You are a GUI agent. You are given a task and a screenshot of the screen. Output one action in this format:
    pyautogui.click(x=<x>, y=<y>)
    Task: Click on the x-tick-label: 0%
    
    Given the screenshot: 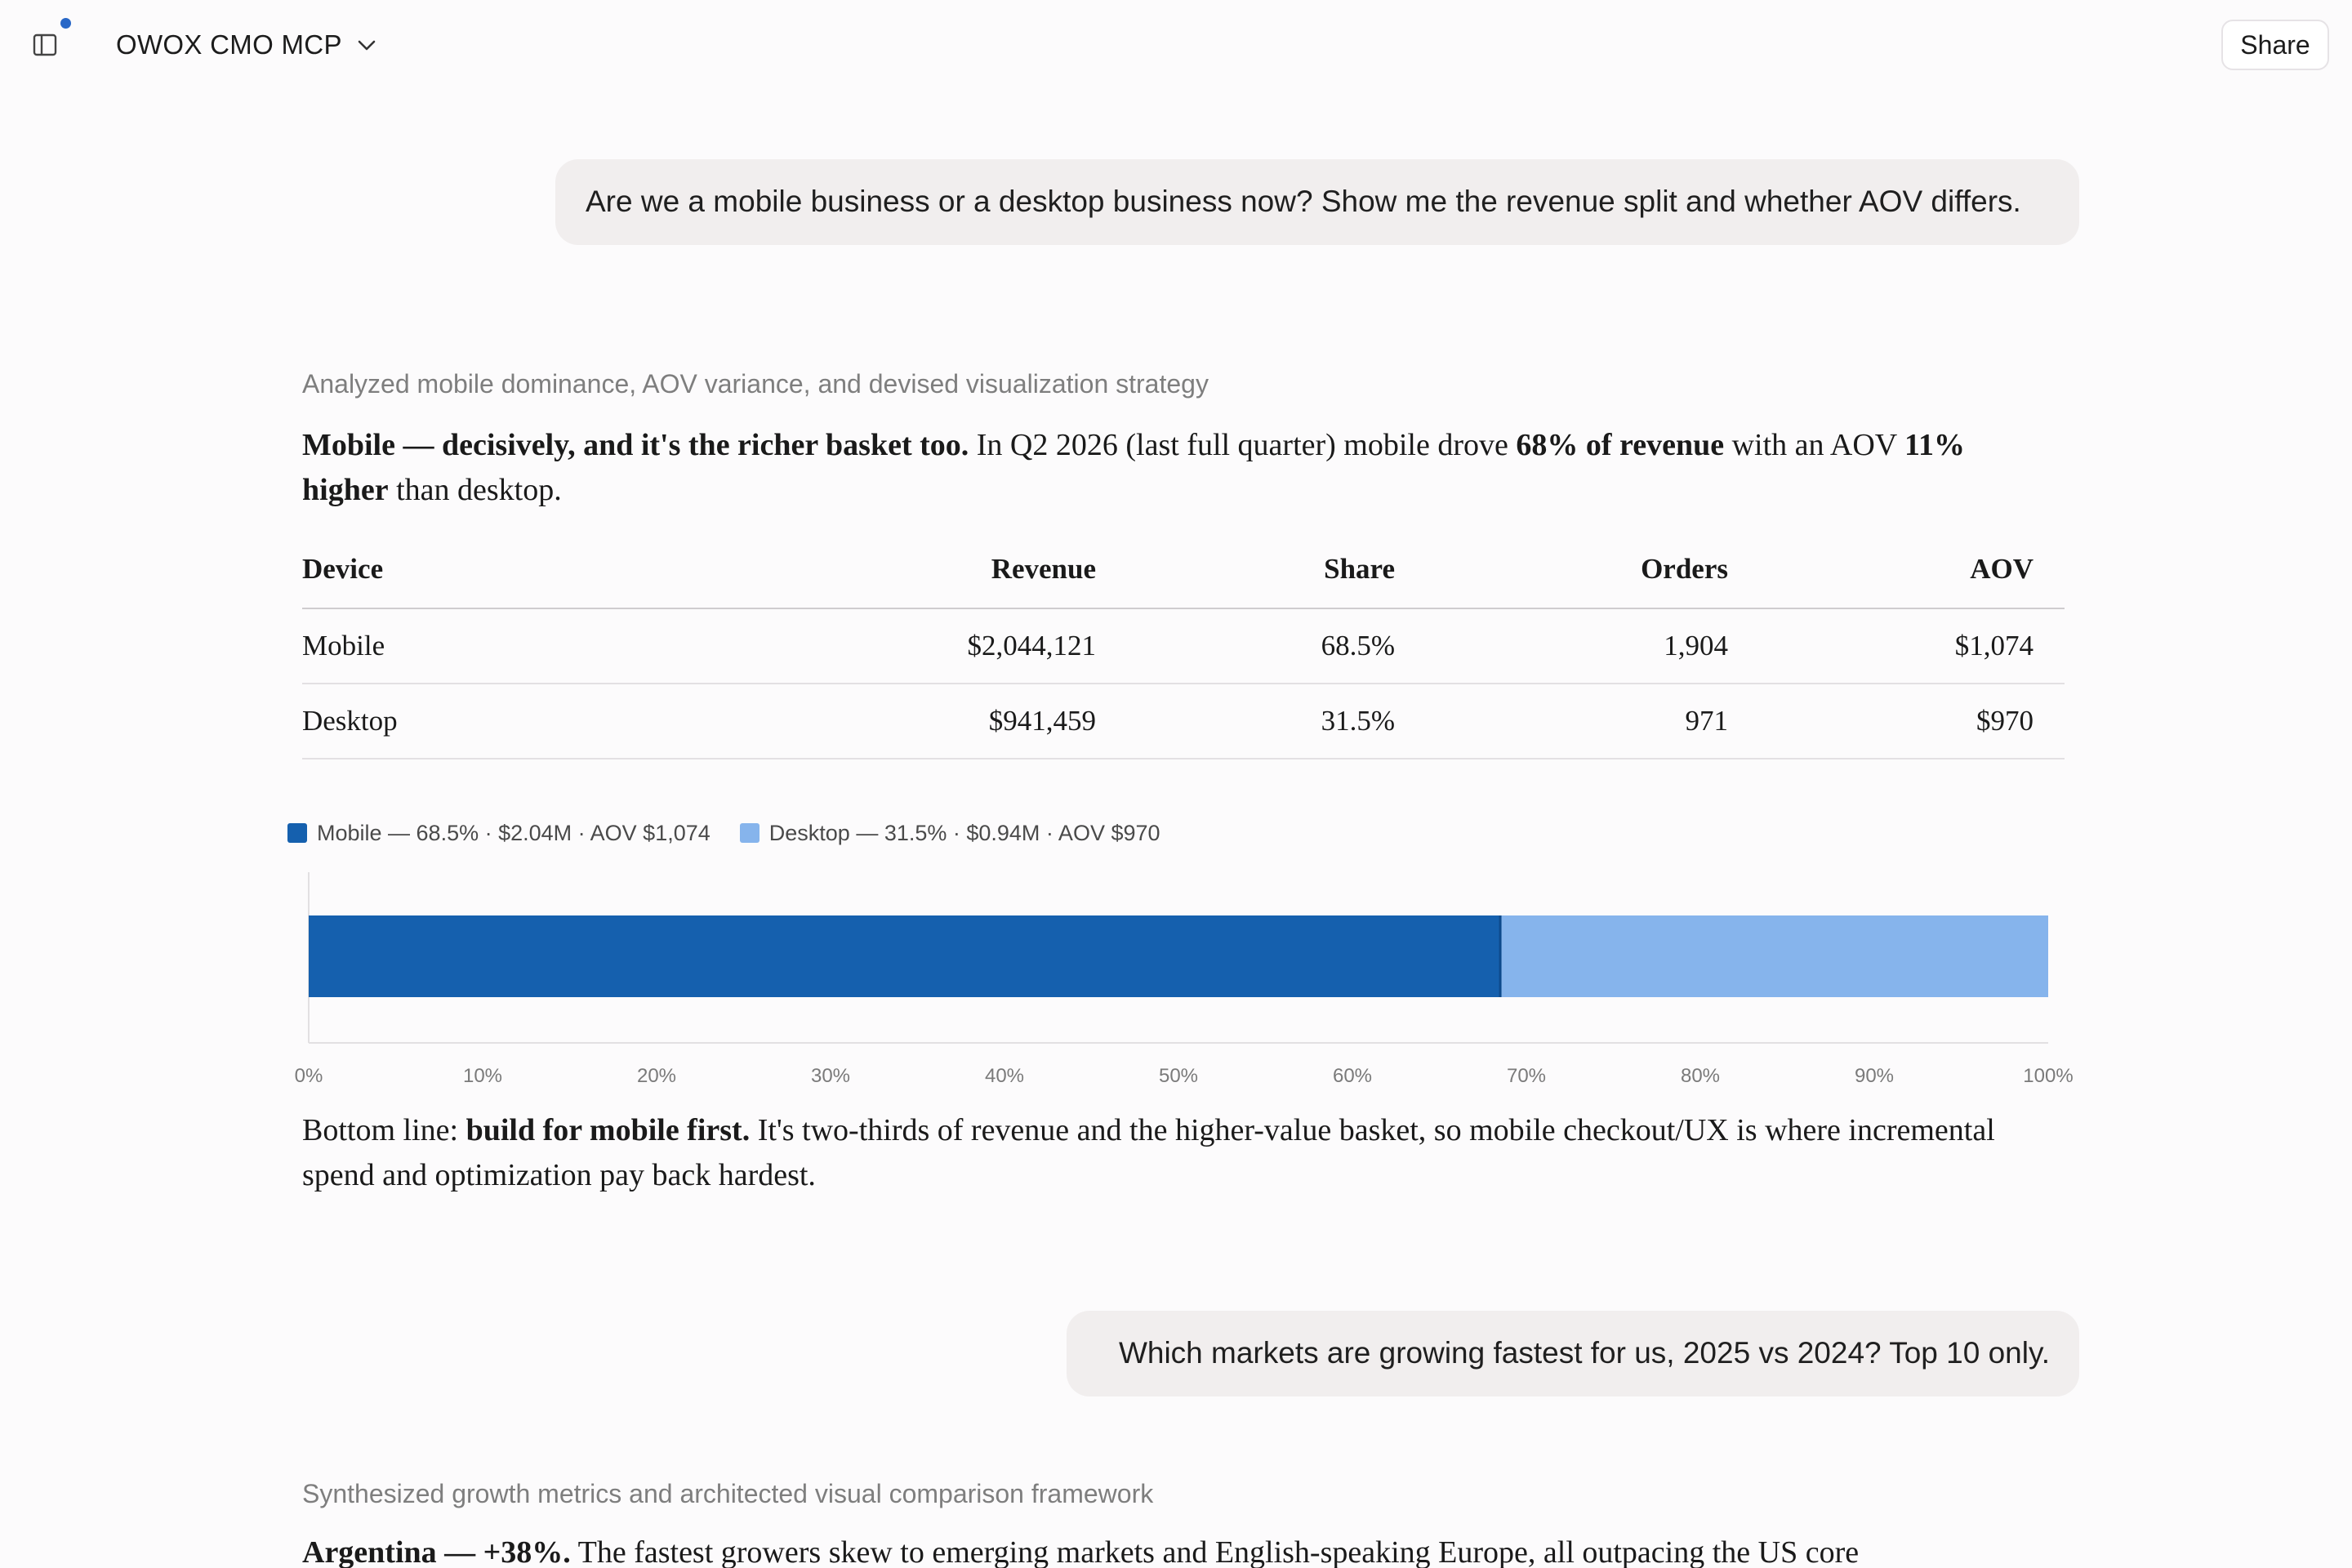 What is the action you would take?
    pyautogui.click(x=309, y=1076)
    